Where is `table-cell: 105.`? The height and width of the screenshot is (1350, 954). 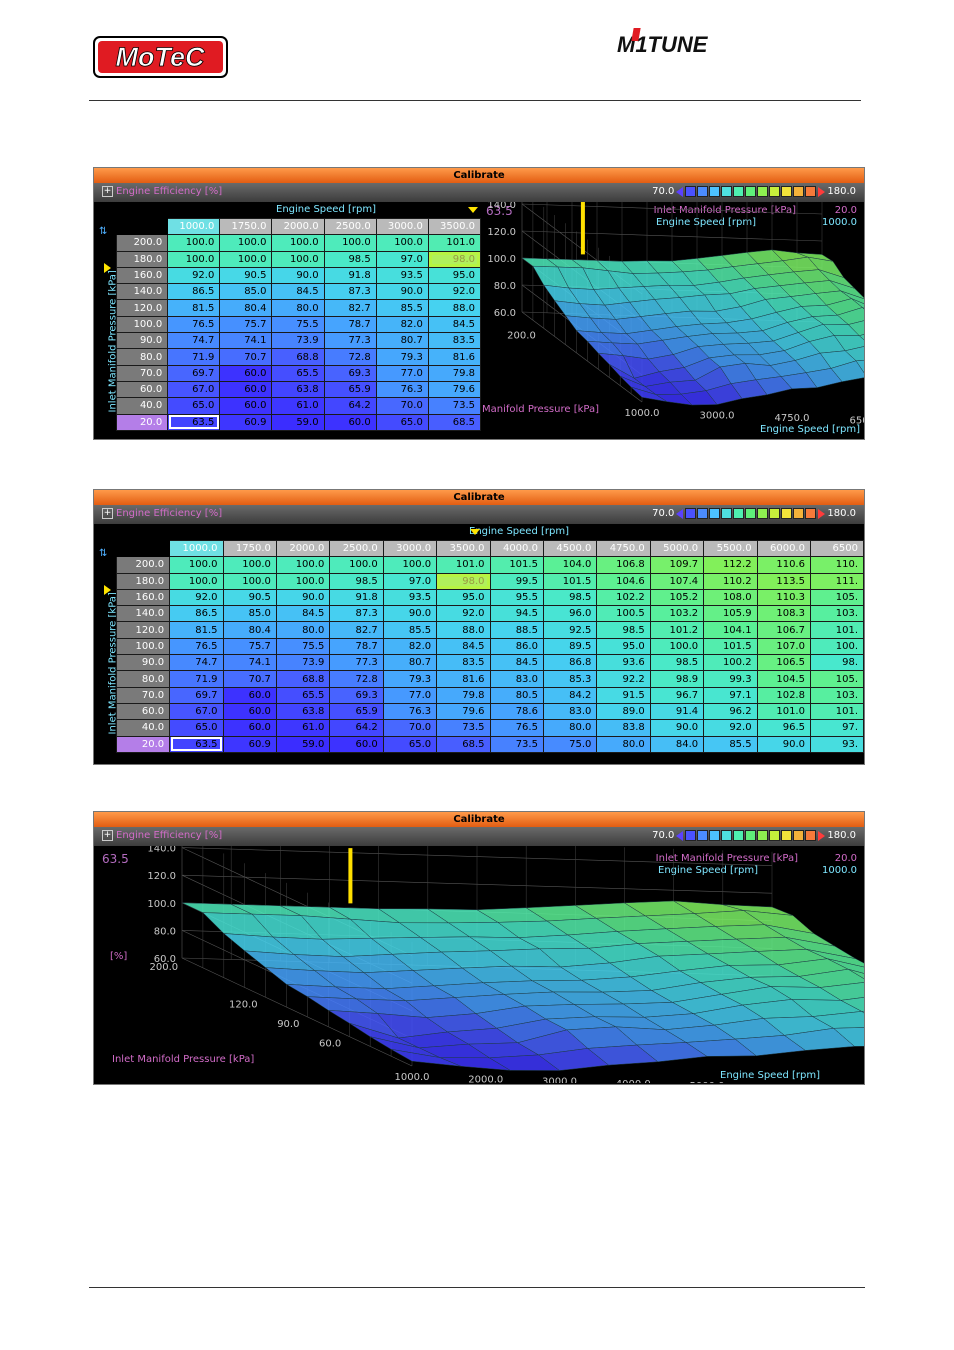 table-cell: 105. is located at coordinates (836, 679).